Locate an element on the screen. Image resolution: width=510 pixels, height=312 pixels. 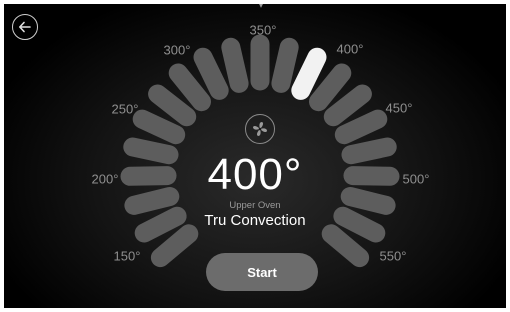
scale-label-300: 300° is located at coordinates (177, 50).